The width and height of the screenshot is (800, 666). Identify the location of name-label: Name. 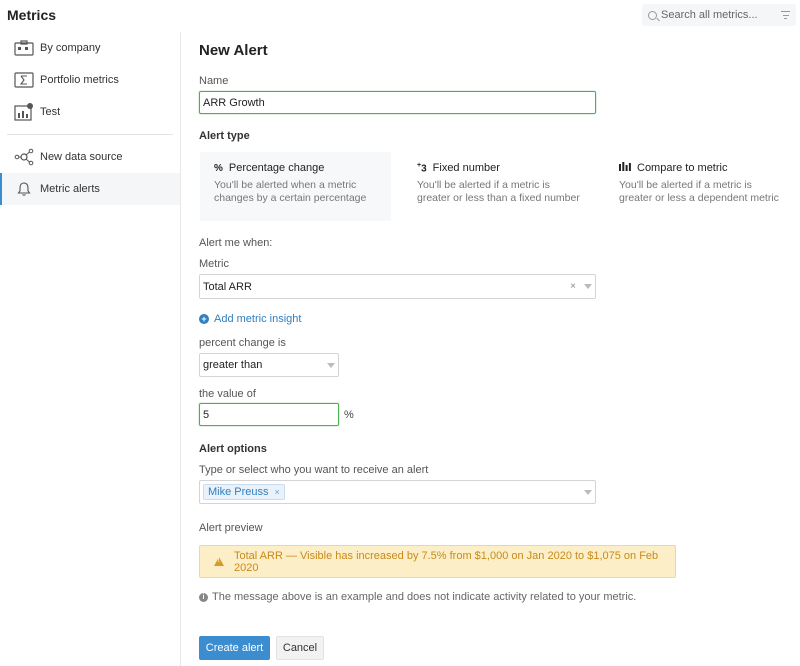
(214, 81).